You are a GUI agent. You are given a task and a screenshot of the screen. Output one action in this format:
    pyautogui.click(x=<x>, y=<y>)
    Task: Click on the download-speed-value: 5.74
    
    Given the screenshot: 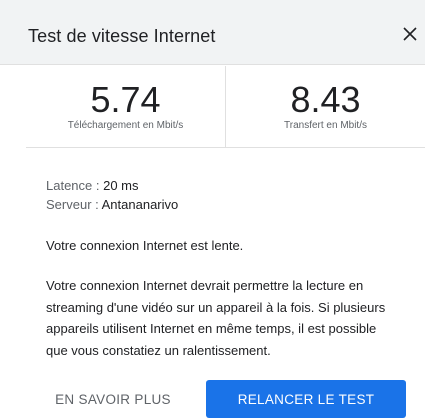 What is the action you would take?
    pyautogui.click(x=125, y=99)
    